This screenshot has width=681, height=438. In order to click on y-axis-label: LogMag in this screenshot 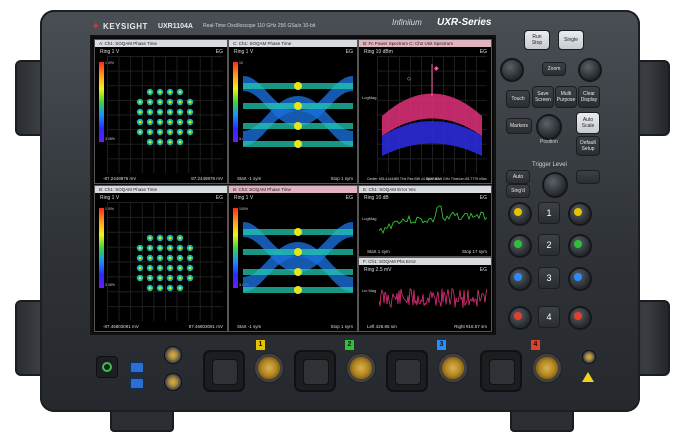, I will do `click(369, 97)`.